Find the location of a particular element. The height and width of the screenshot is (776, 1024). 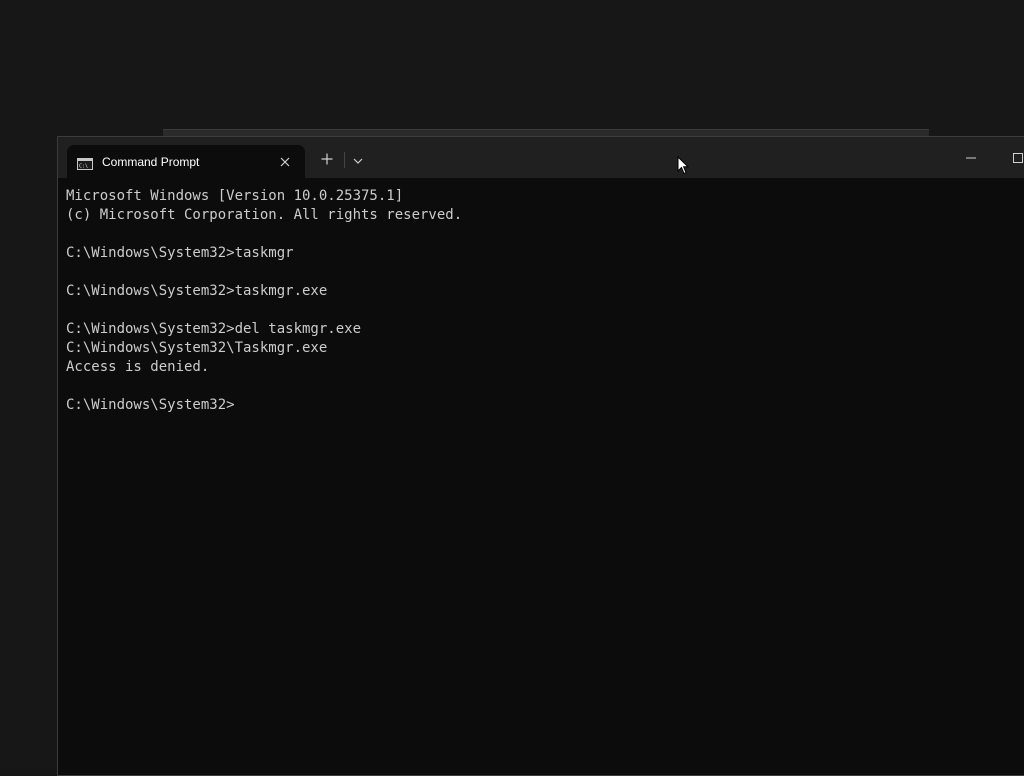

new-tab-button is located at coordinates (327, 159).